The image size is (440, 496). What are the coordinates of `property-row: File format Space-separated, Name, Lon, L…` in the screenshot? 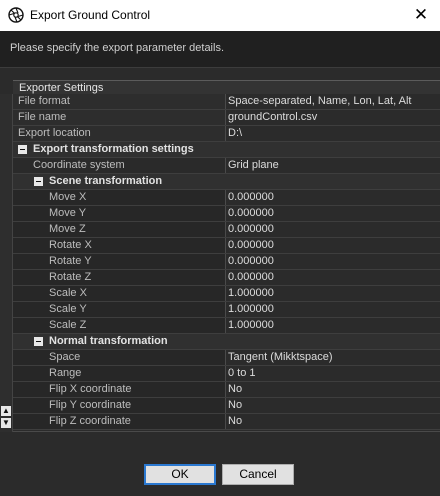 It's located at (226, 102).